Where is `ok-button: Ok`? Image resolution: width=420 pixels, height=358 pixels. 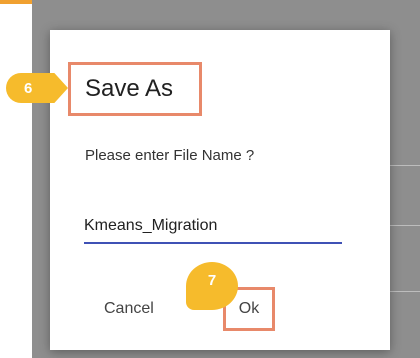 ok-button: Ok is located at coordinates (249, 309).